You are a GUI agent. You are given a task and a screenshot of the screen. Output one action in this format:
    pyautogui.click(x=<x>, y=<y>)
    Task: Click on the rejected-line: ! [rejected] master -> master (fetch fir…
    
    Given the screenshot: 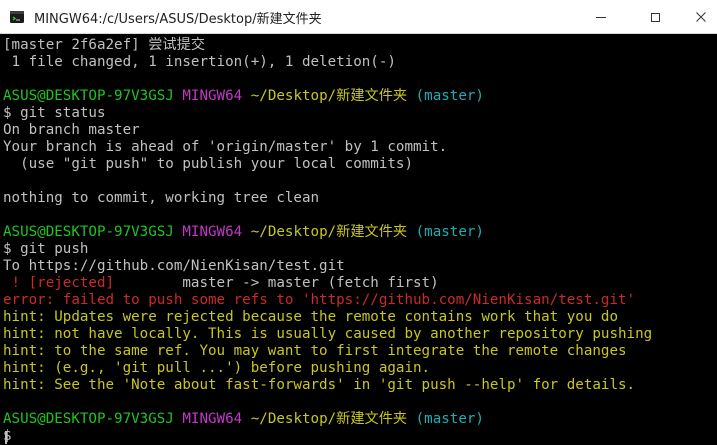 What is the action you would take?
    pyautogui.click(x=221, y=283)
    